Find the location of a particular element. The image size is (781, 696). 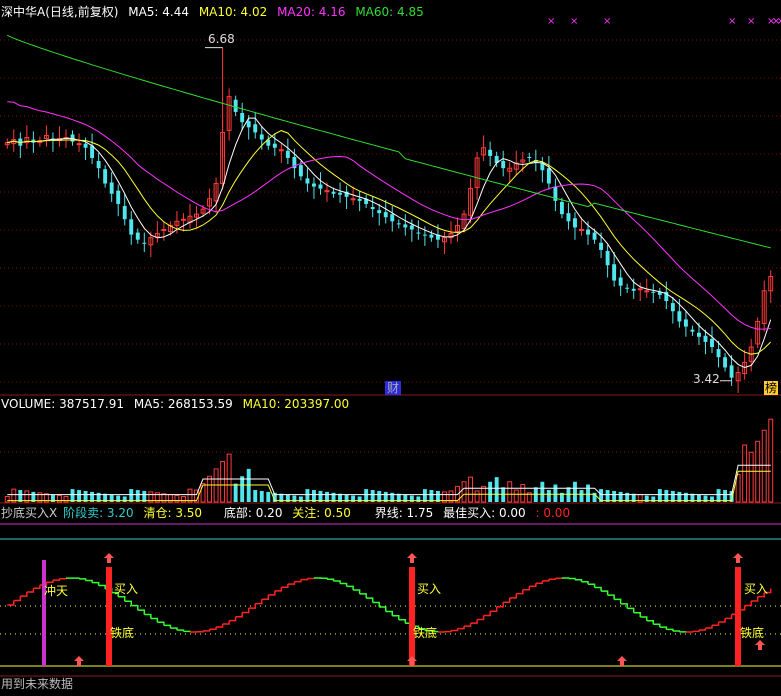

indicator-stage-sell: 阶段卖: 3.20 is located at coordinates (98, 513).